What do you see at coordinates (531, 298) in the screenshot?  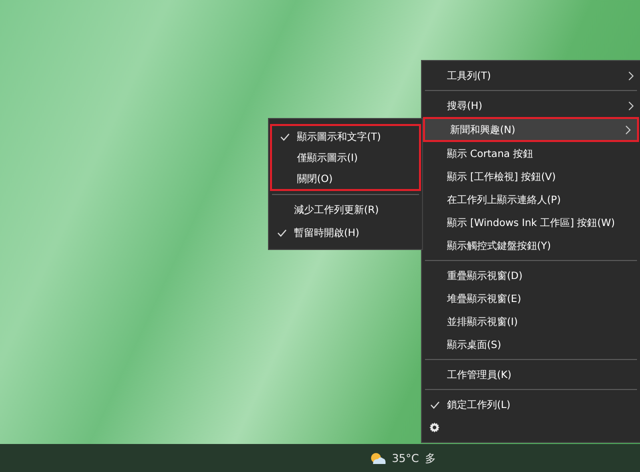 I see `menu-item: 堆疊顯示視窗(E)` at bounding box center [531, 298].